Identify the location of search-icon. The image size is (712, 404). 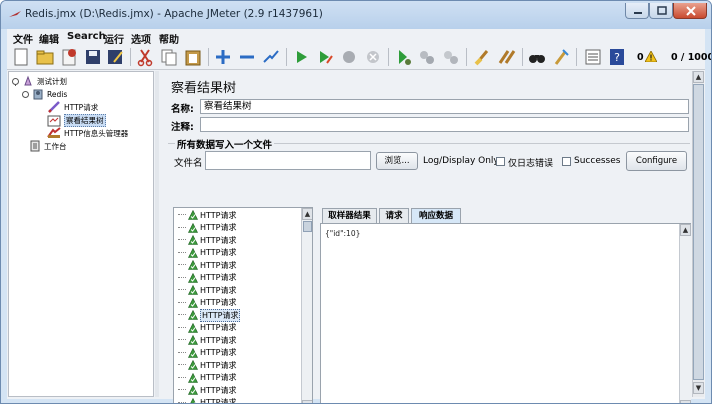
(537, 57).